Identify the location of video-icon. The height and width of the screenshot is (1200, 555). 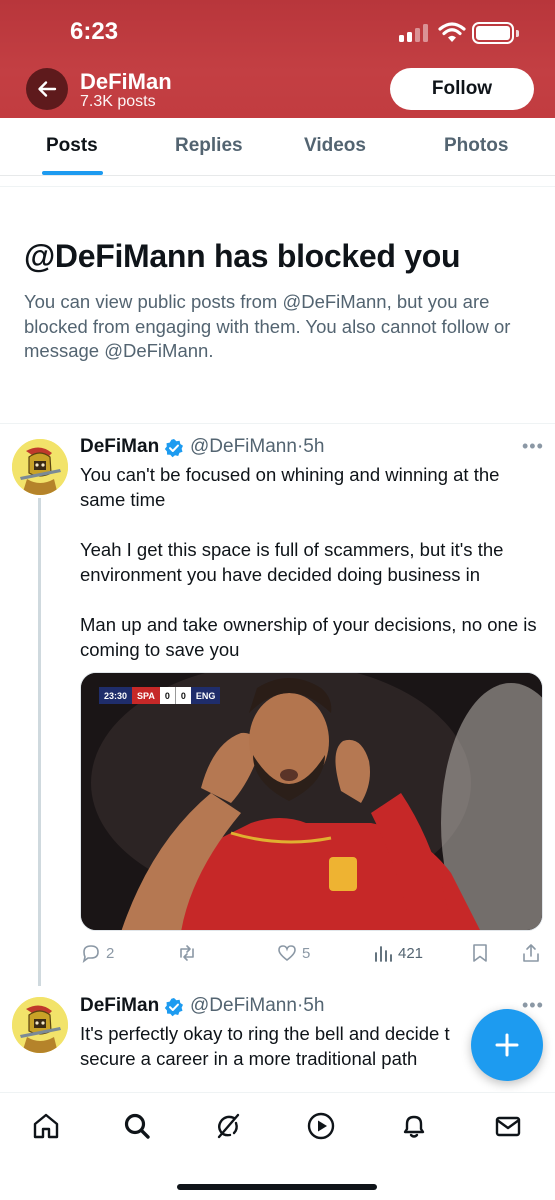
(321, 1126).